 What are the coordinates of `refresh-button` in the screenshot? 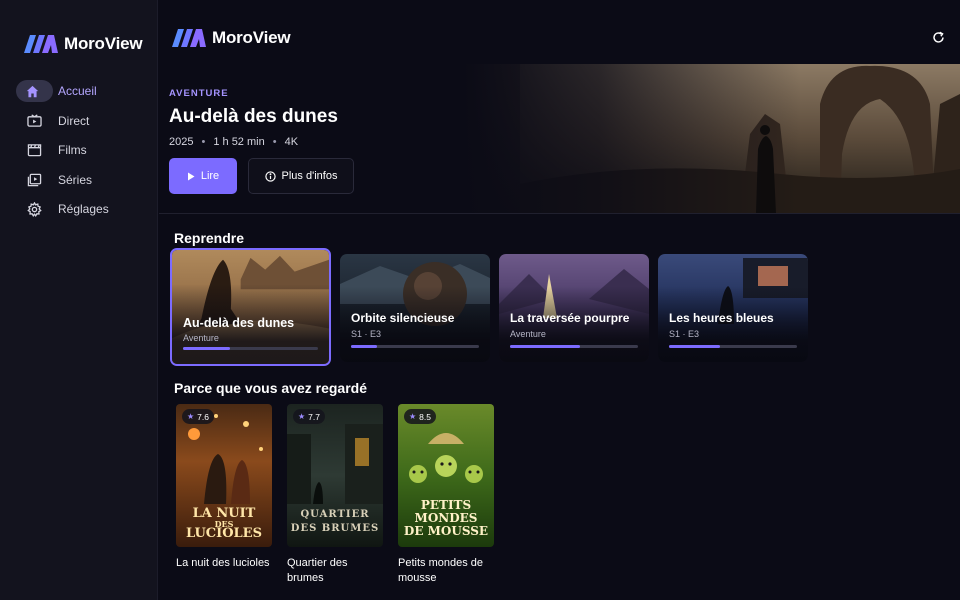 It's located at (938, 37).